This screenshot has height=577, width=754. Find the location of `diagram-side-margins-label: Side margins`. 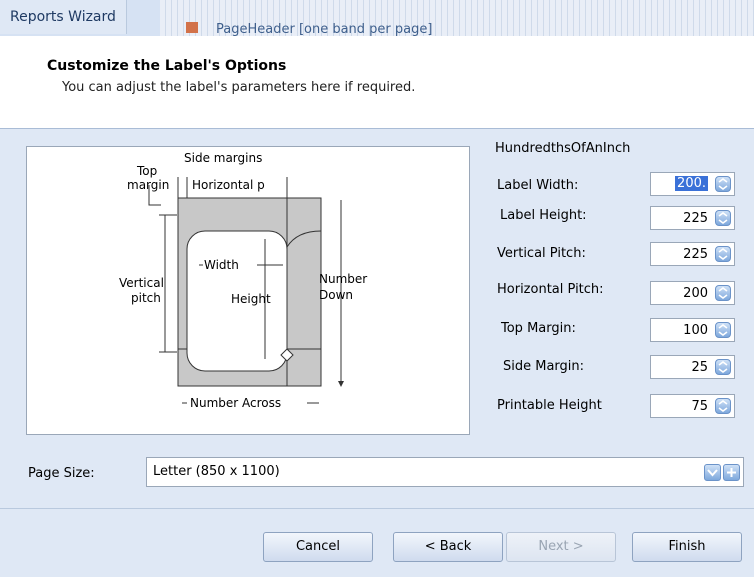

diagram-side-margins-label: Side margins is located at coordinates (223, 158).